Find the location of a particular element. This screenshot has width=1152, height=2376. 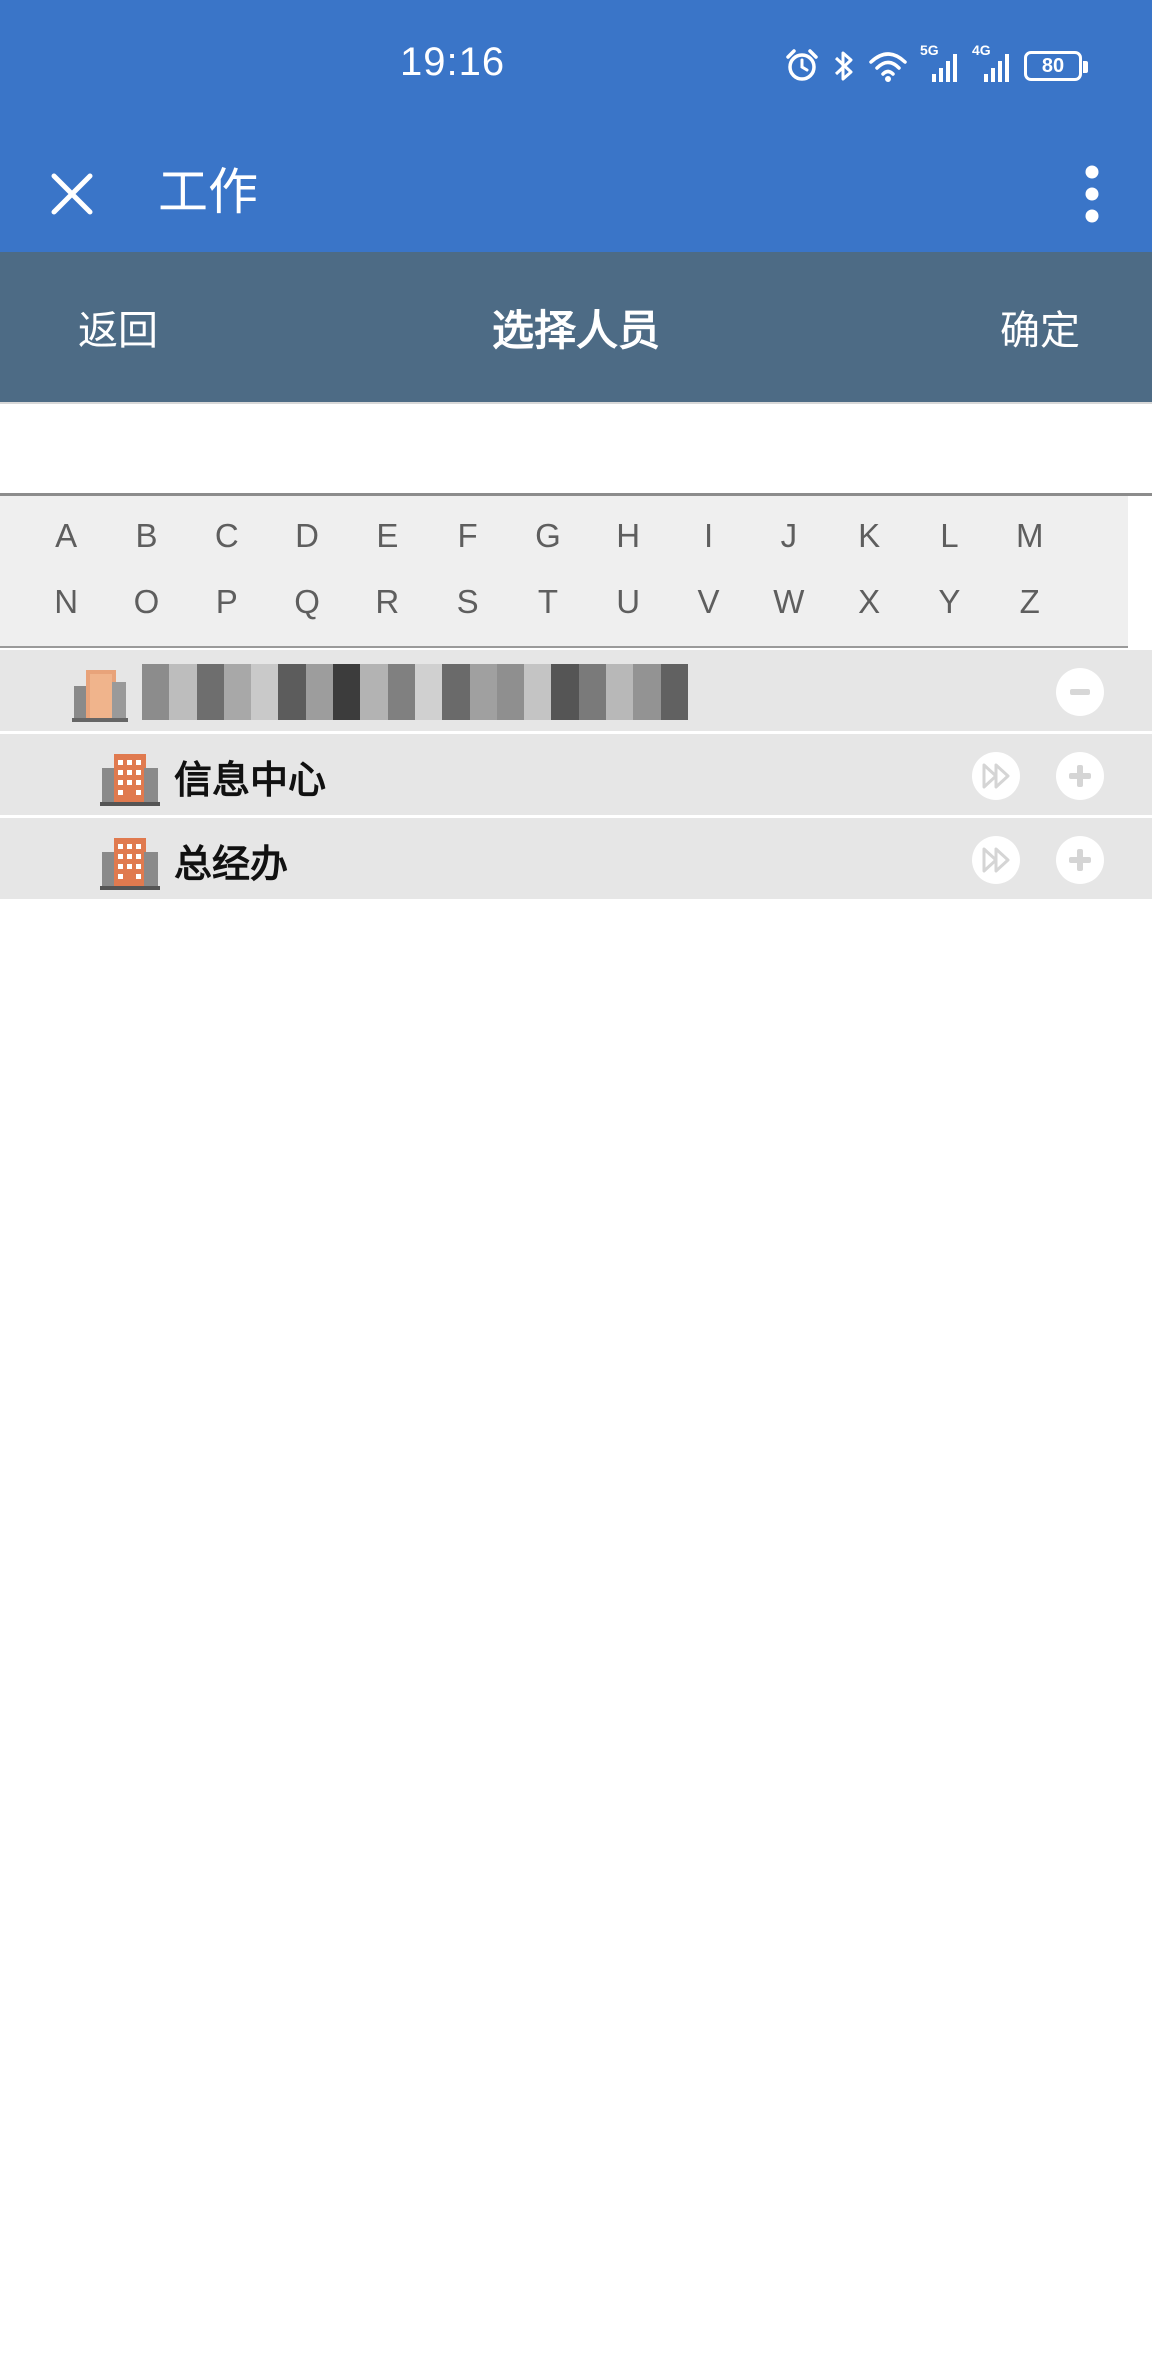

letter-w: W is located at coordinates (789, 602).